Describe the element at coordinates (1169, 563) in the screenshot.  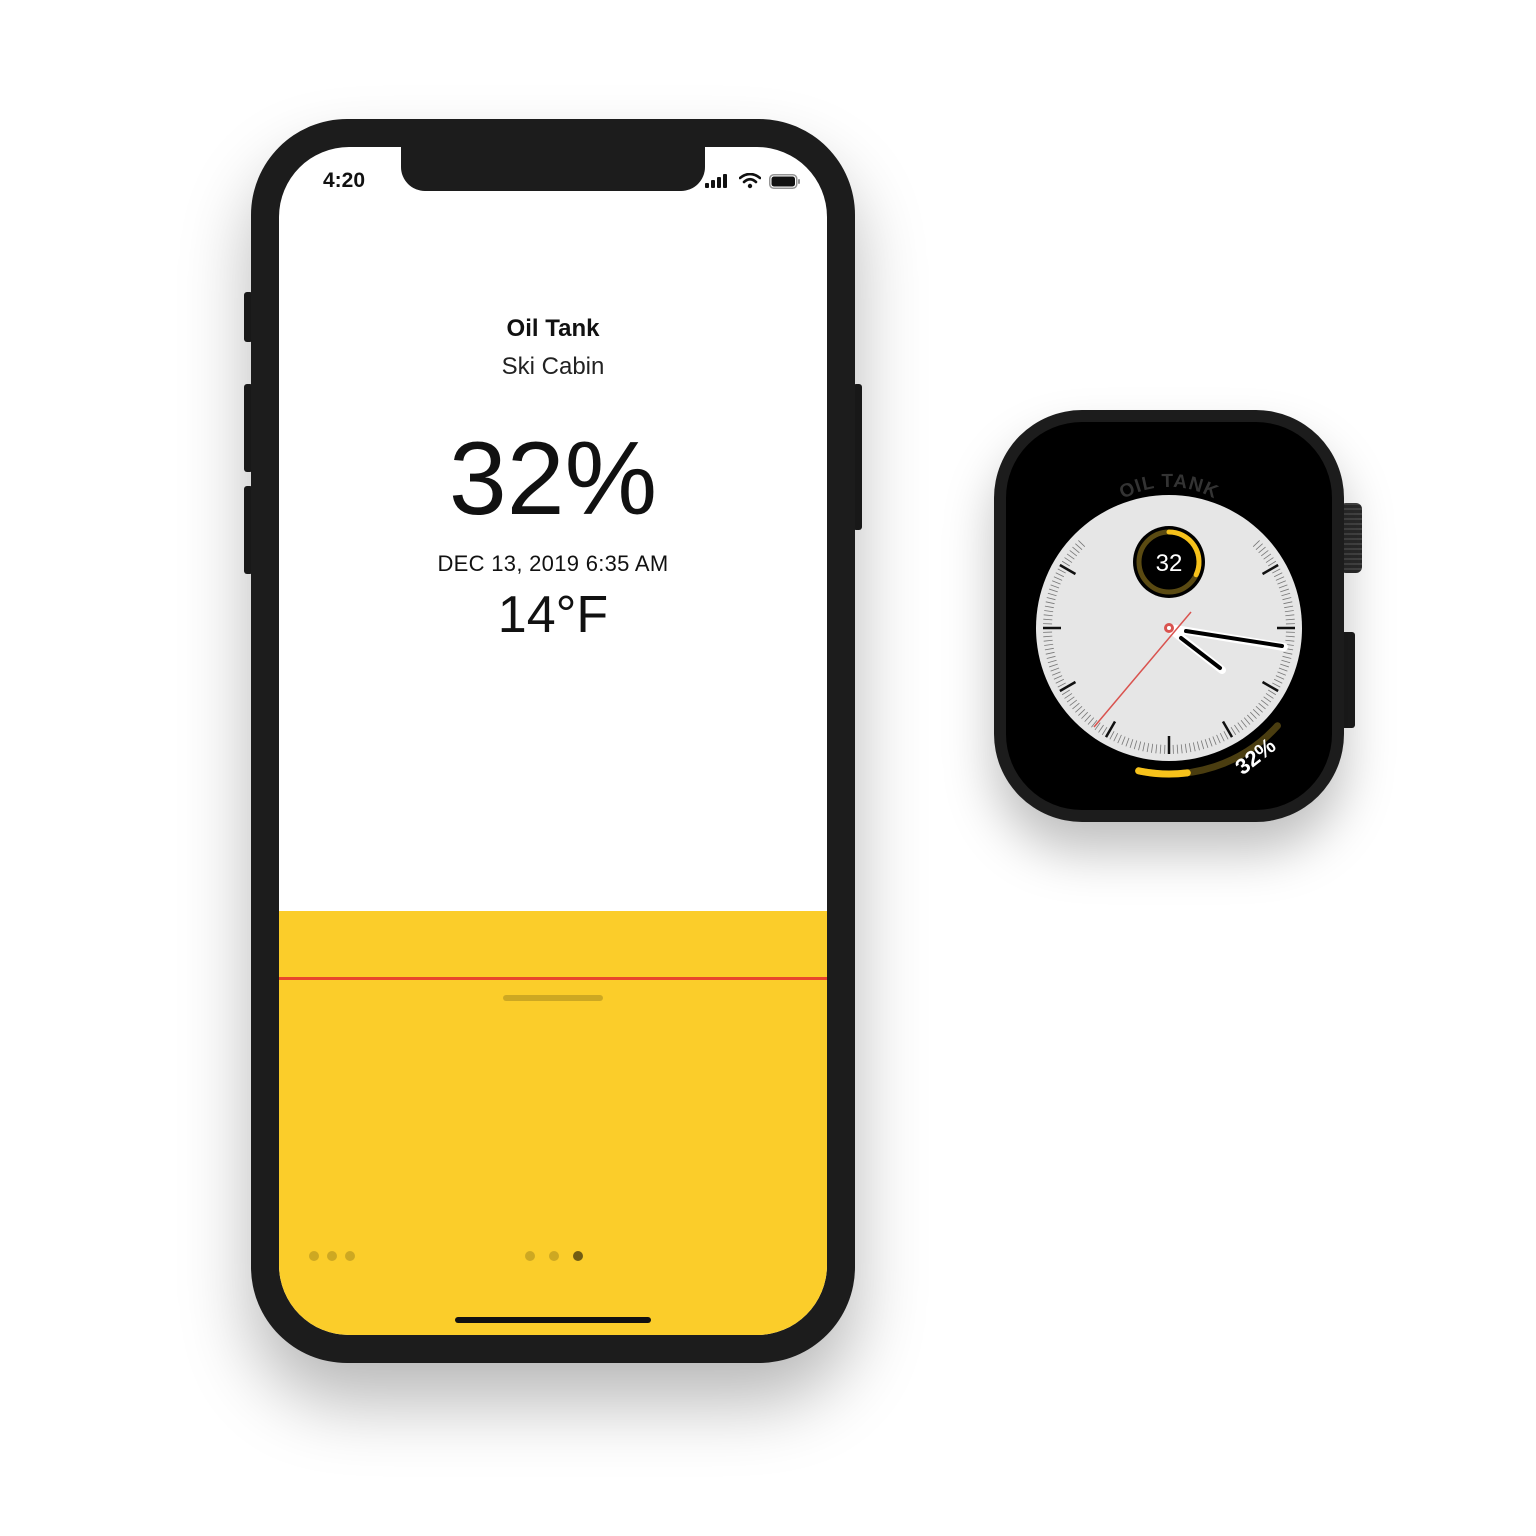
I see `complication-value: 32` at that location.